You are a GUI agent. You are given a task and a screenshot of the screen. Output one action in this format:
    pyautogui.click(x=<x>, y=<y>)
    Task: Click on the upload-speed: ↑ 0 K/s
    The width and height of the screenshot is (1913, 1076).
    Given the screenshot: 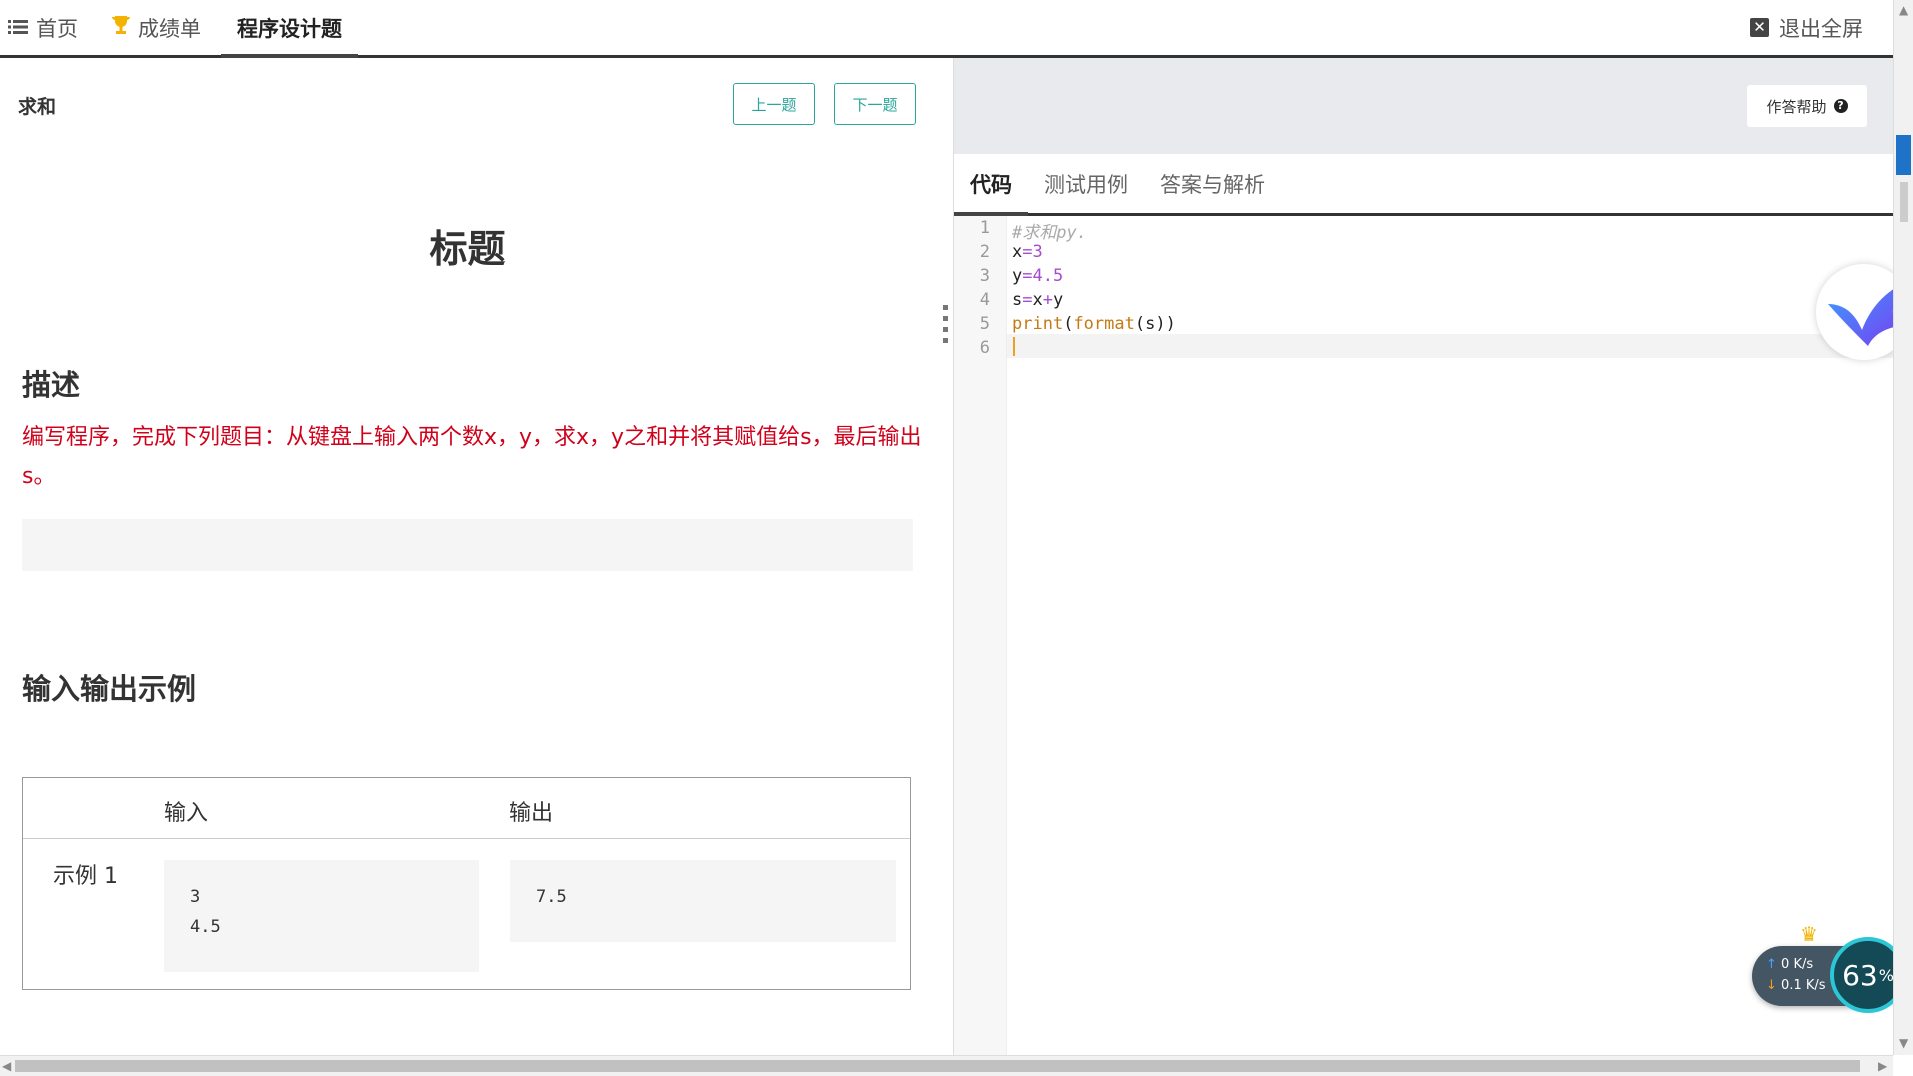 What is the action you would take?
    pyautogui.click(x=1789, y=964)
    